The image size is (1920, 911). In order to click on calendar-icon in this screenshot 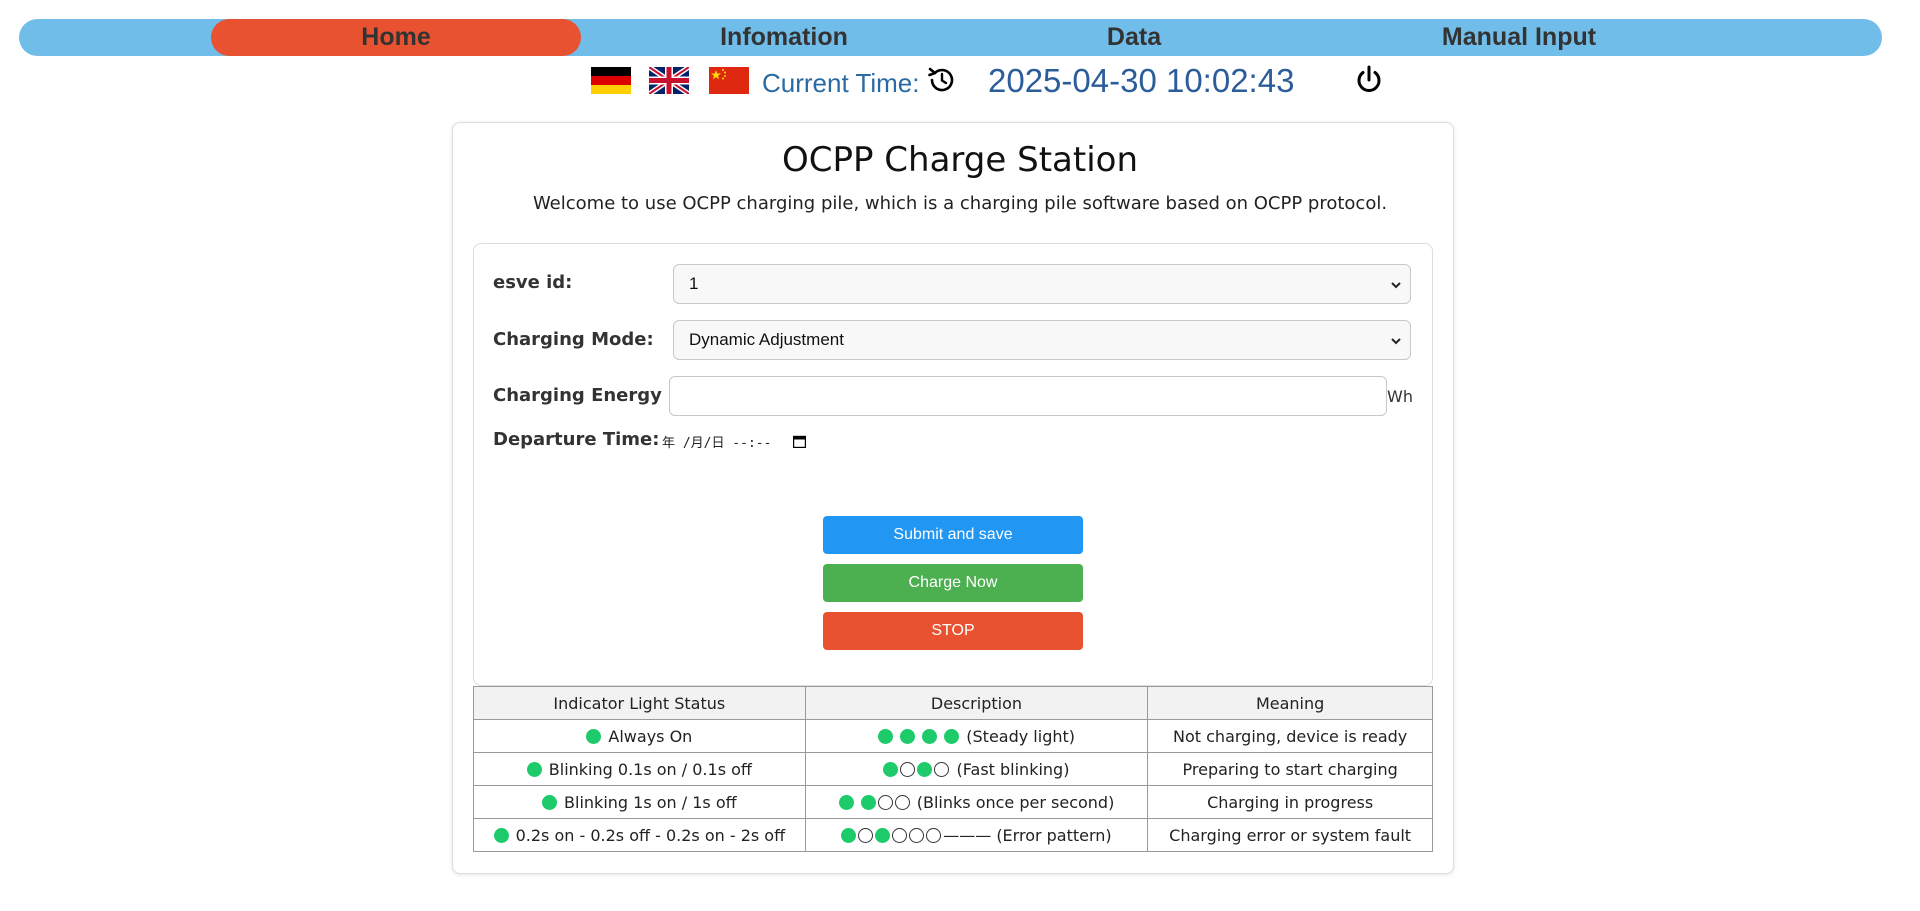, I will do `click(799, 441)`.